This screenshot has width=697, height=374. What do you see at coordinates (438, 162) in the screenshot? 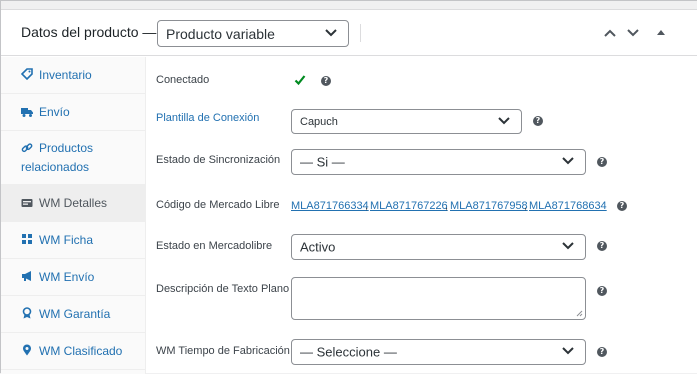
I see `sincronizacion-select: — Si —` at bounding box center [438, 162].